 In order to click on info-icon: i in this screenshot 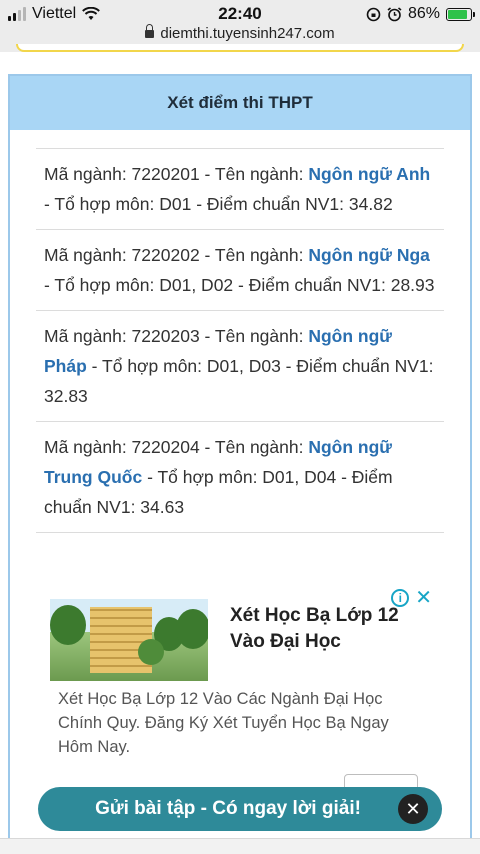, I will do `click(400, 598)`.